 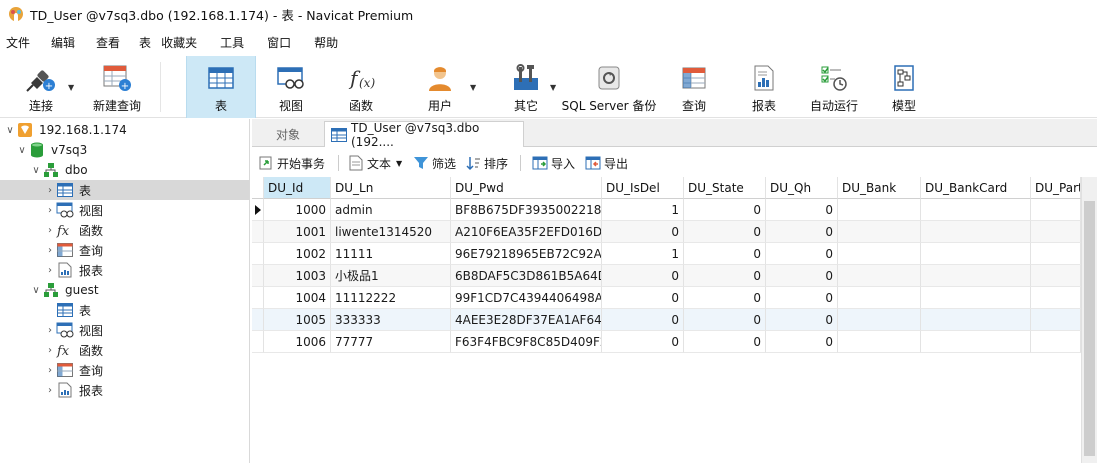 I want to click on sql-server-backup-button: SQL Server 备份, so click(x=609, y=87).